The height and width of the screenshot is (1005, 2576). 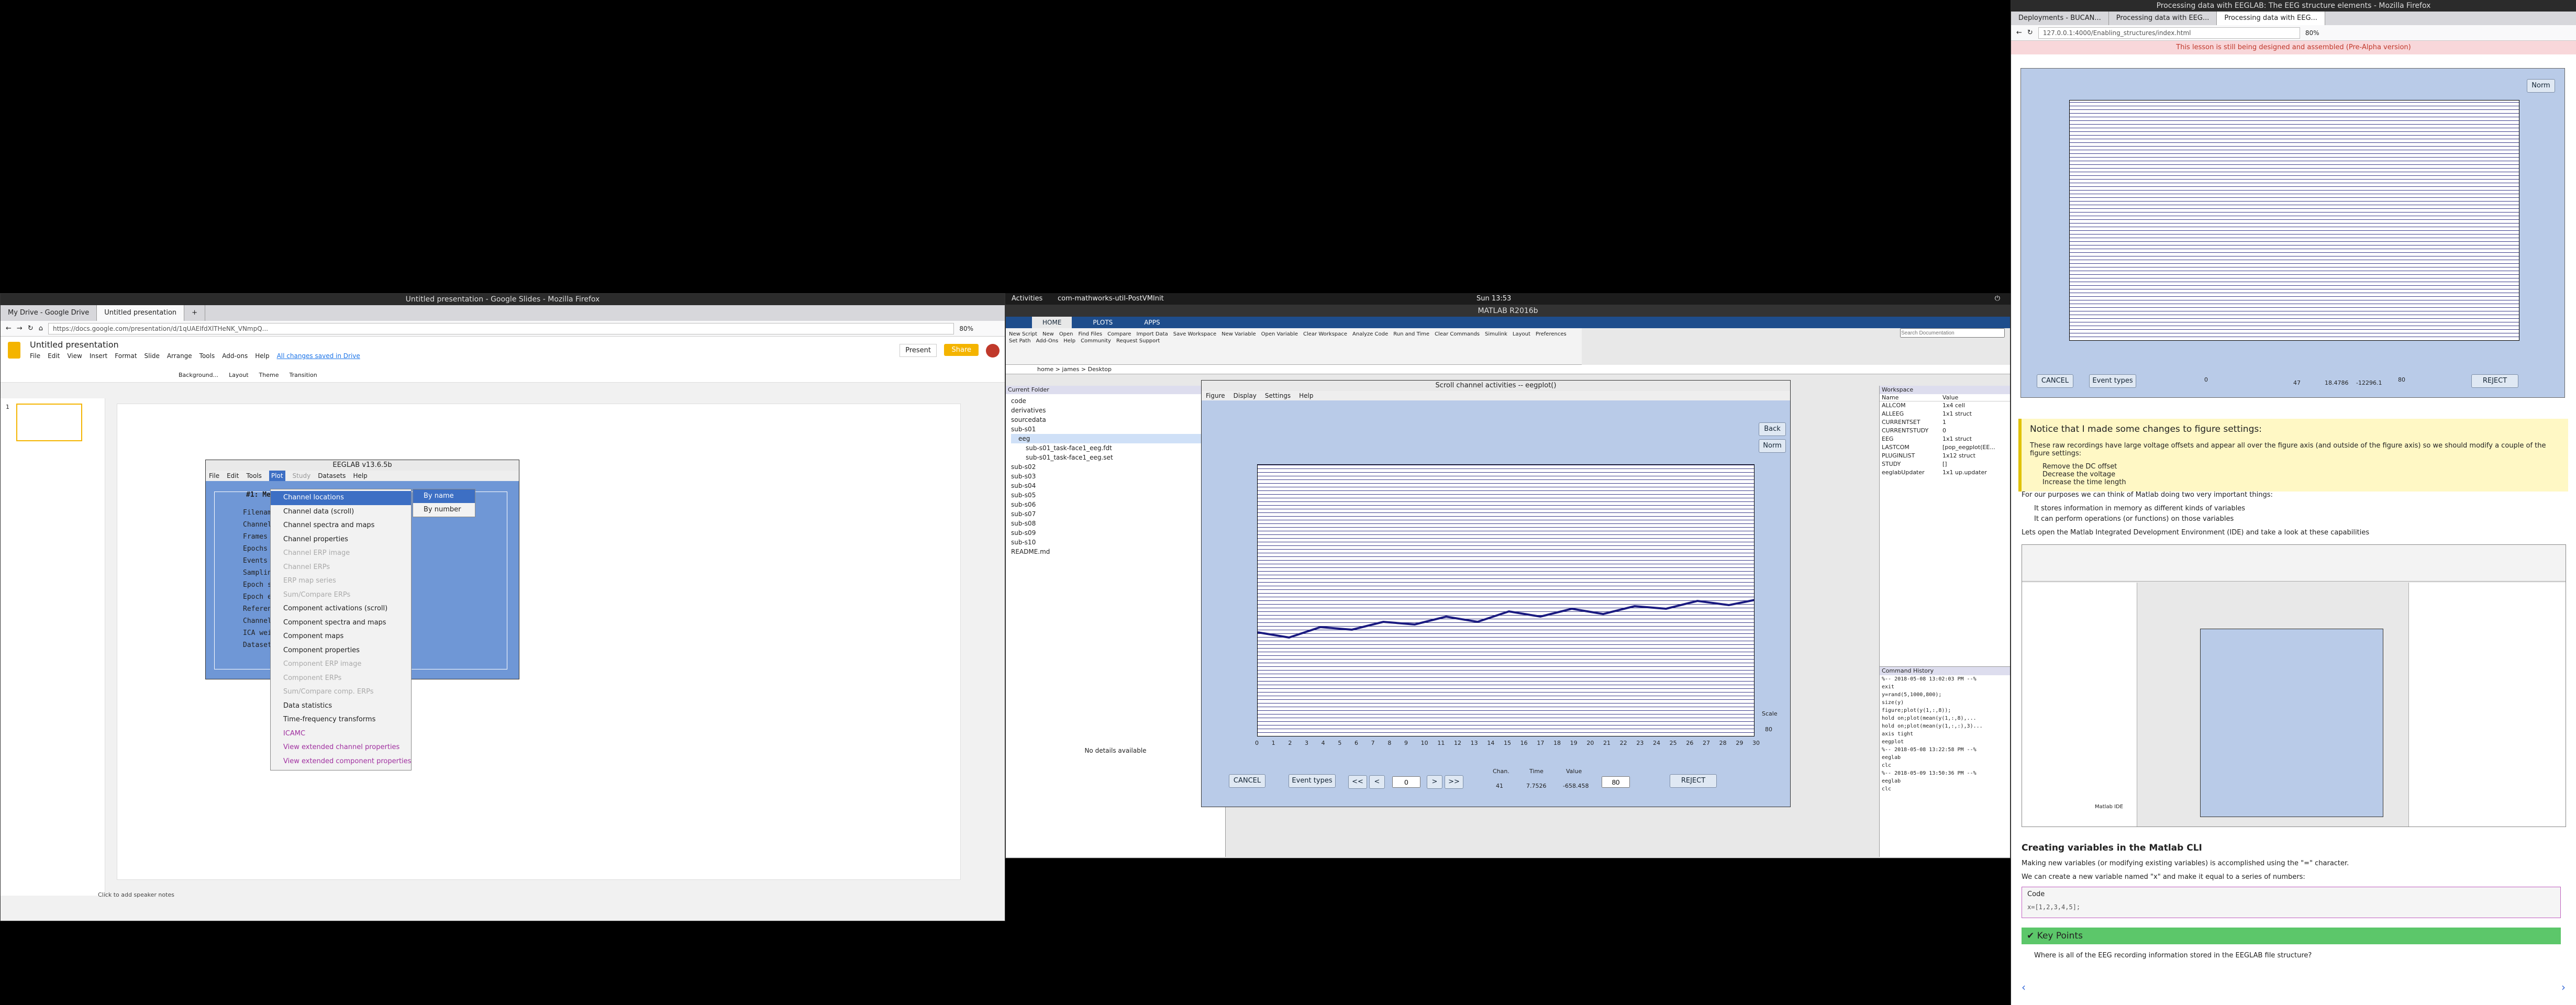 What do you see at coordinates (1066, 334) in the screenshot?
I see `ts-open: Open` at bounding box center [1066, 334].